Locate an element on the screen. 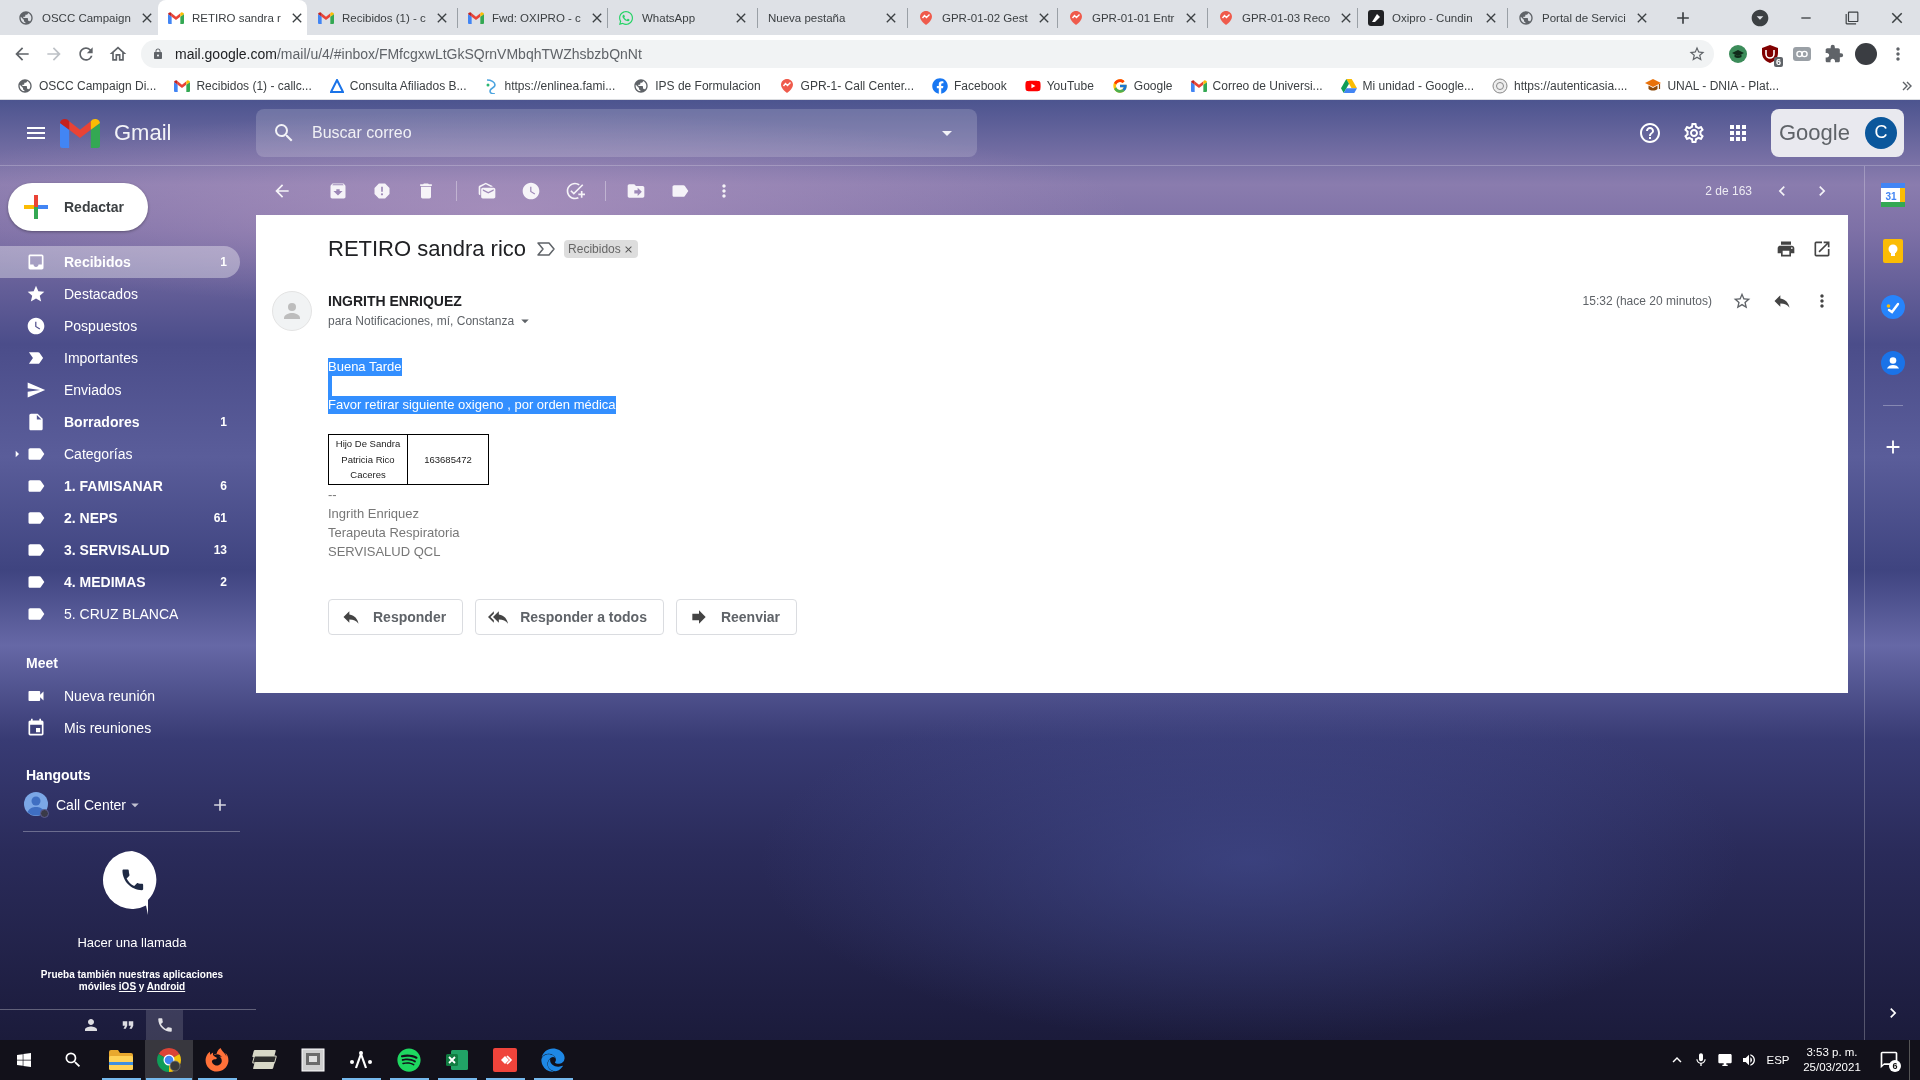  folder-item: Importantes is located at coordinates (120, 358).